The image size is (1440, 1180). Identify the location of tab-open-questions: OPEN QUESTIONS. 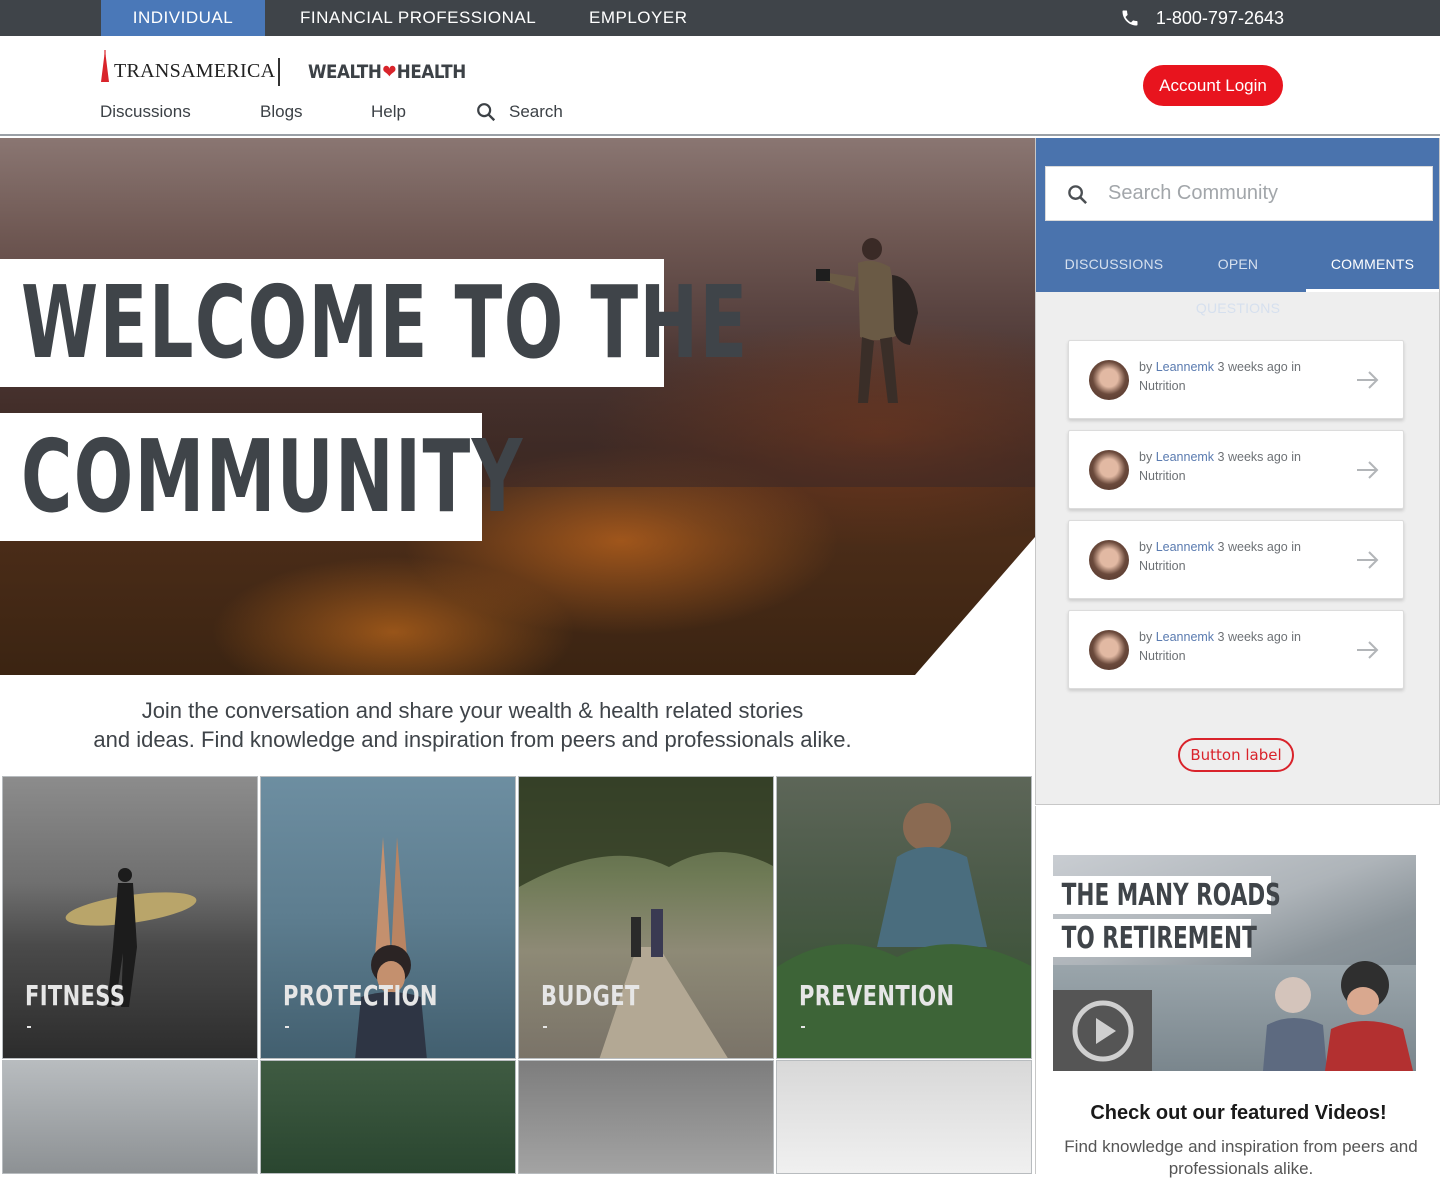
(1238, 279).